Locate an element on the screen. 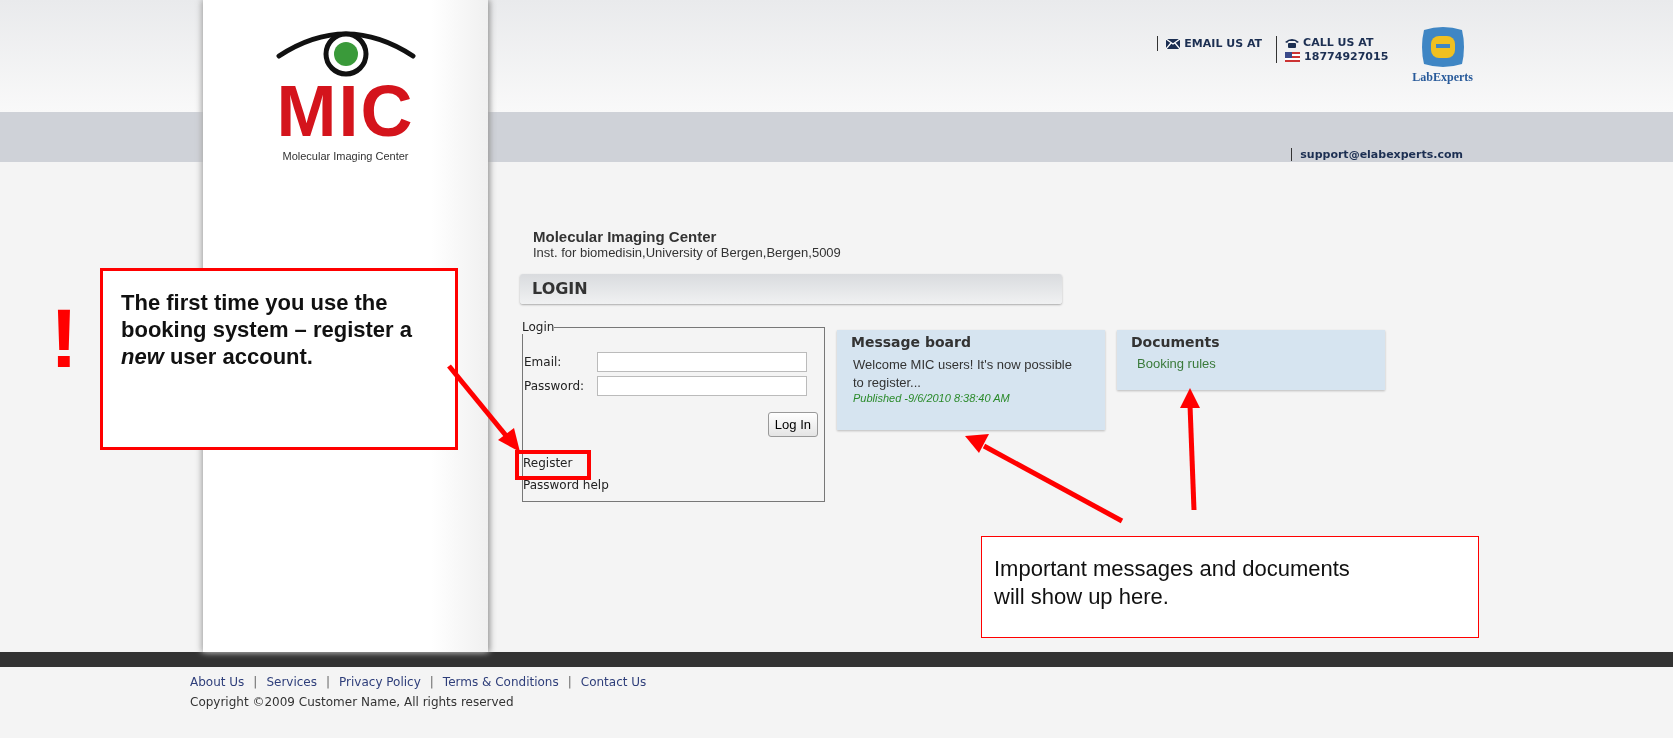 The image size is (1673, 738). panel-title: Message board is located at coordinates (911, 342).